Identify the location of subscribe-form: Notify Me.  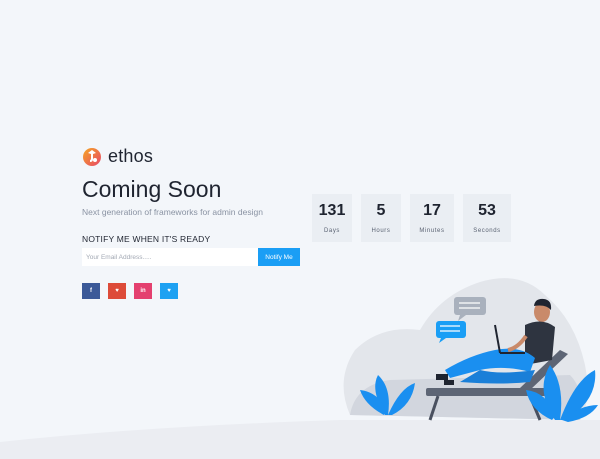
(191, 257).